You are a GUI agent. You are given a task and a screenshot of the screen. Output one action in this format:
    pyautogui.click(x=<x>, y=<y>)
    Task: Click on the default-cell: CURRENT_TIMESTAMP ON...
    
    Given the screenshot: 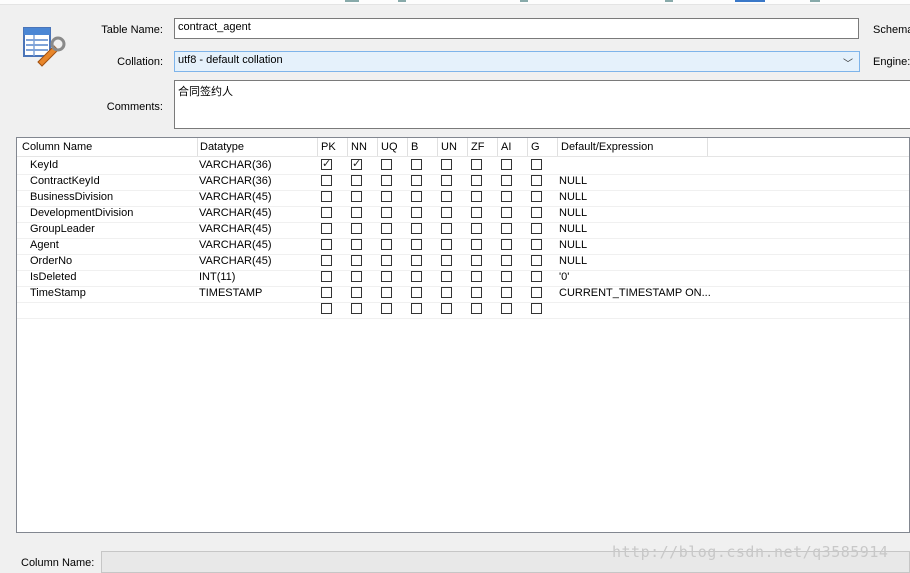 What is the action you would take?
    pyautogui.click(x=635, y=293)
    